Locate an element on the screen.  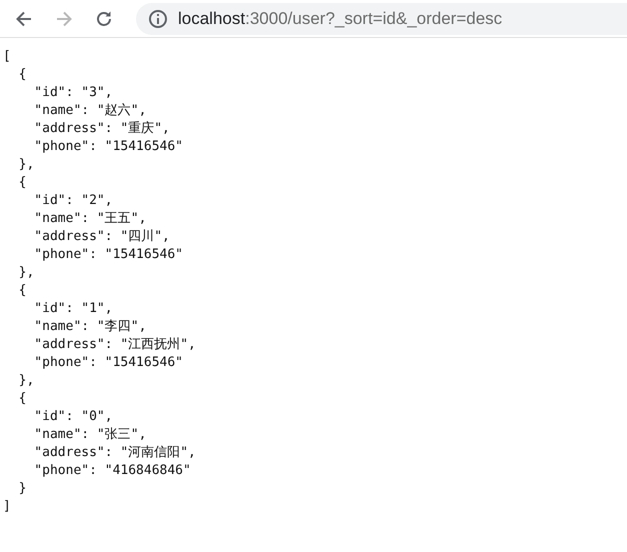
address-bar: localhost:3000/user?_sort=id&_order=desc is located at coordinates (381, 18).